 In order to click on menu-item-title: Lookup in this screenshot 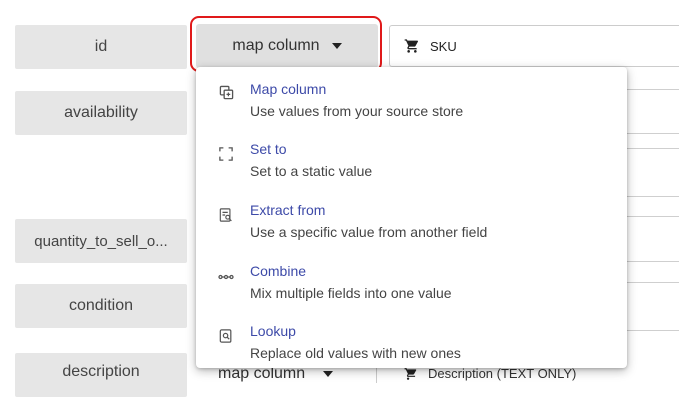, I will do `click(273, 331)`.